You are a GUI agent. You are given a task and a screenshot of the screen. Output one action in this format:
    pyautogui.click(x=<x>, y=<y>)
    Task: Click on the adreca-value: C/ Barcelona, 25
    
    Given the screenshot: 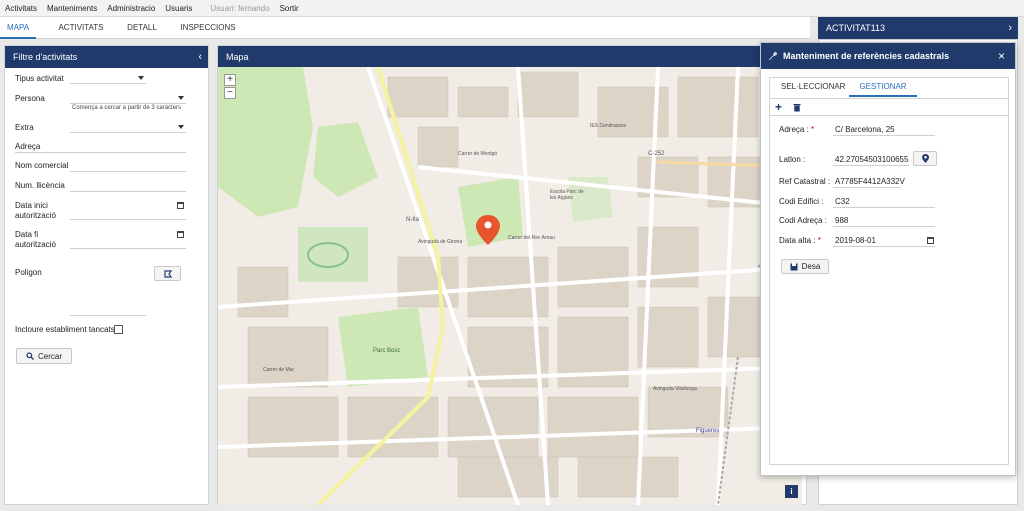 What is the action you would take?
    pyautogui.click(x=865, y=129)
    